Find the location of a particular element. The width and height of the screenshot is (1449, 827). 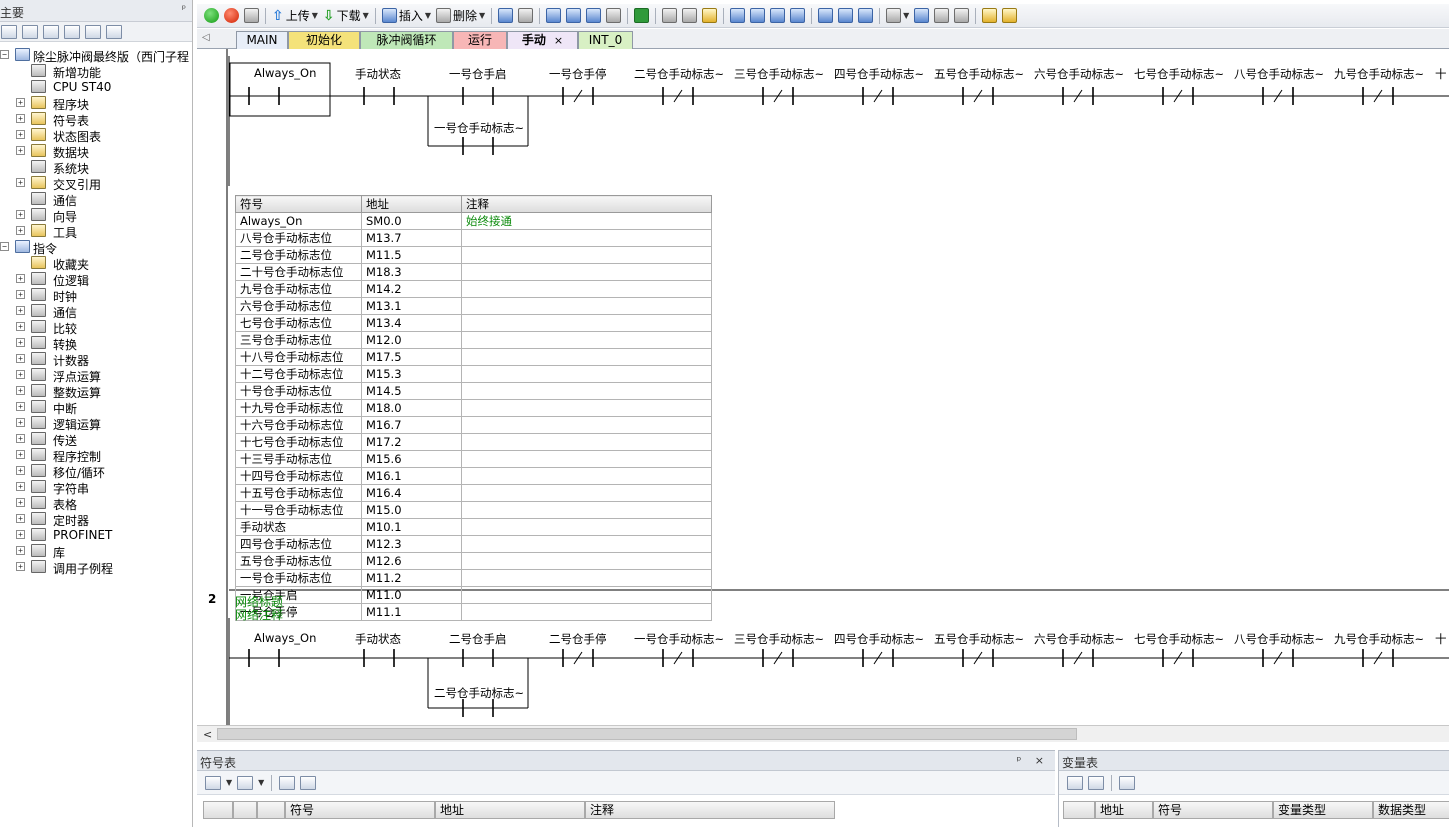

upload-dropdown-icon: ▼ is located at coordinates (315, 15).